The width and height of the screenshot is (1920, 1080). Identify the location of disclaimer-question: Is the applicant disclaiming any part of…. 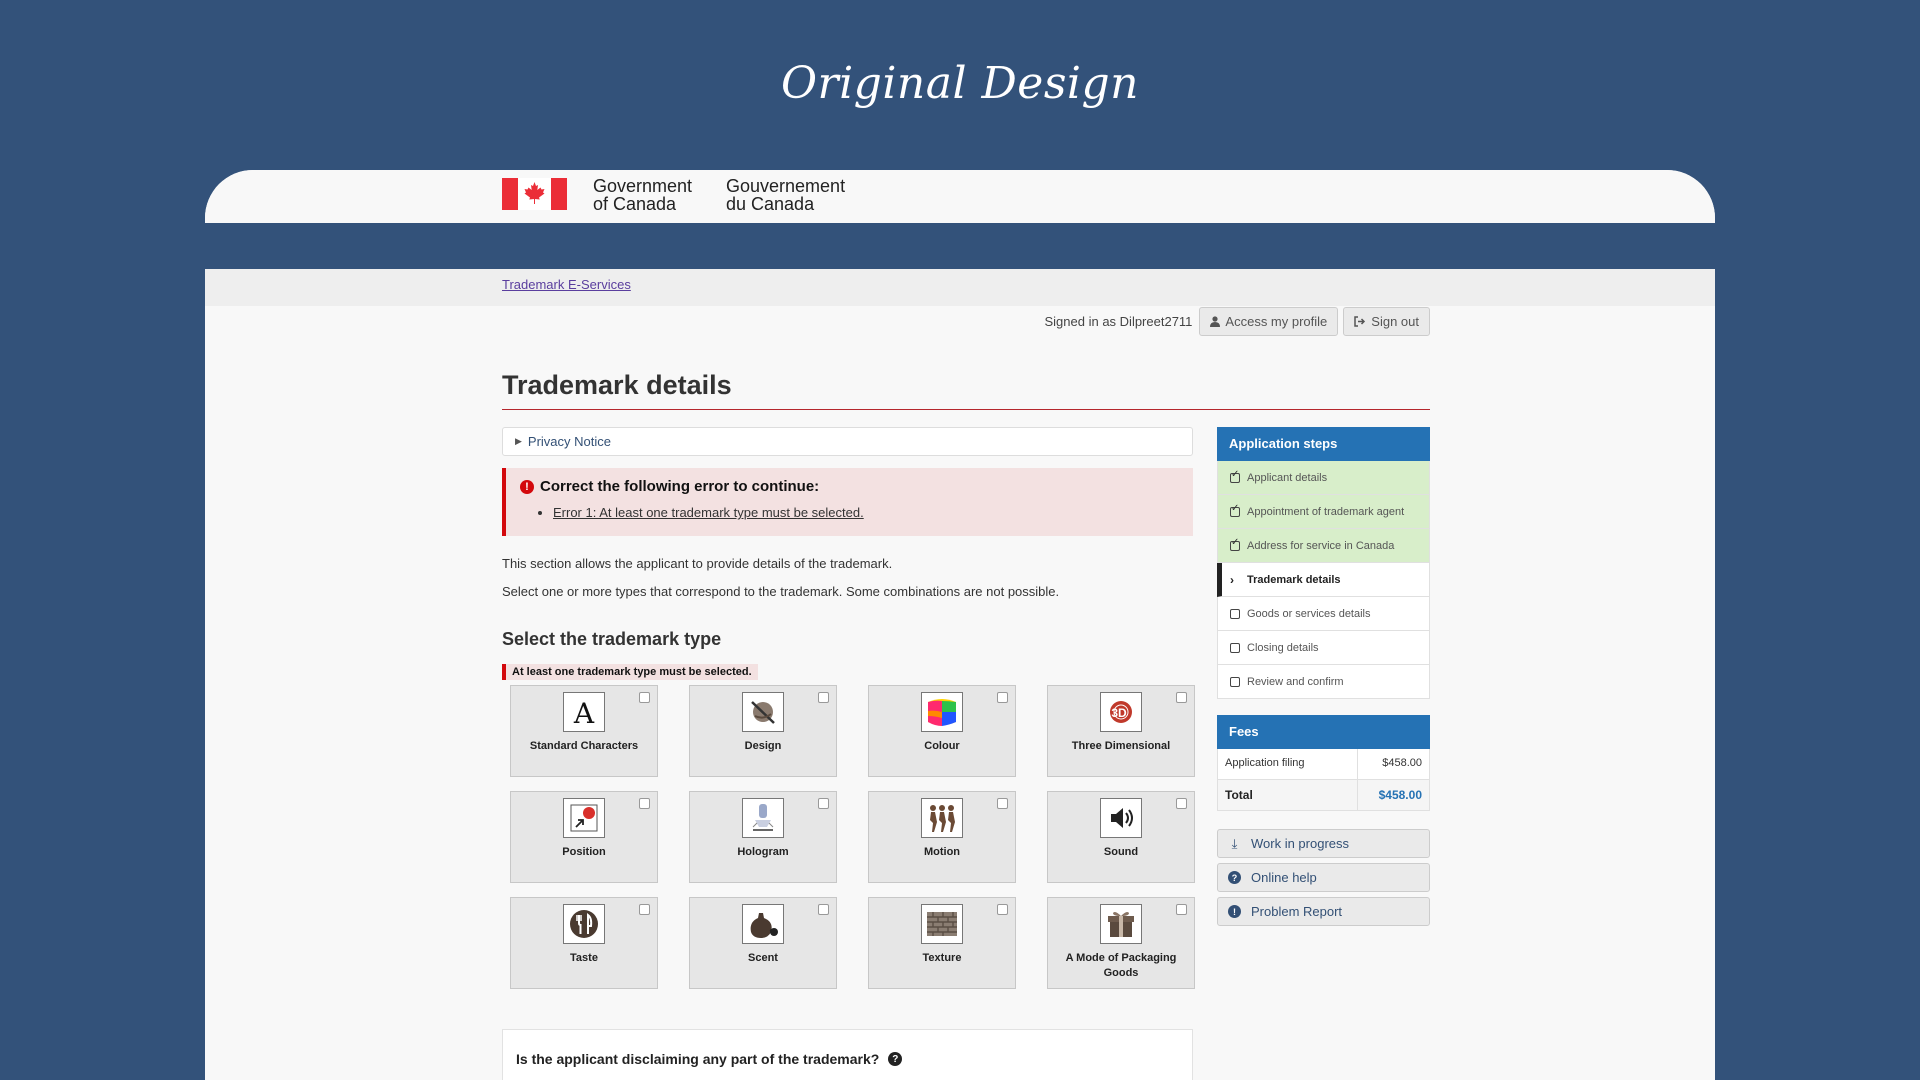
(698, 1059).